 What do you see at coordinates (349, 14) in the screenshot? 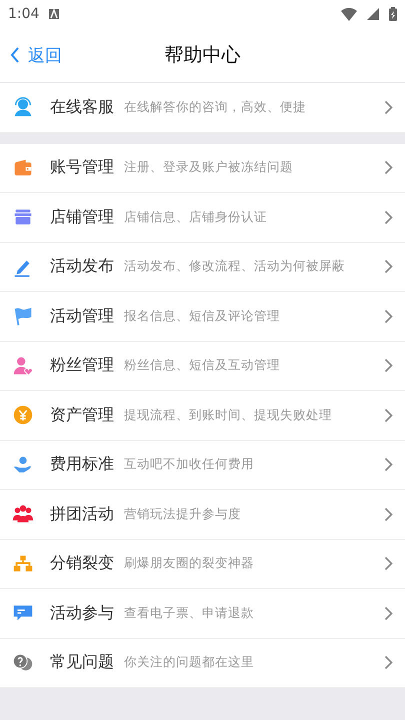
I see `wifi-icon` at bounding box center [349, 14].